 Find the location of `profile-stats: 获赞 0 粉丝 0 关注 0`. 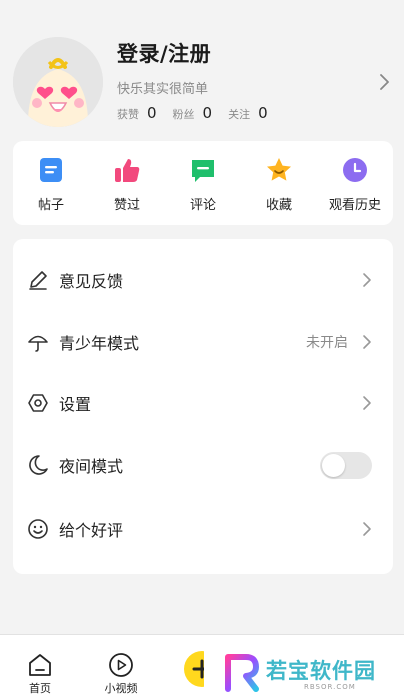

profile-stats: 获赞 0 粉丝 0 关注 0 is located at coordinates (200, 113).